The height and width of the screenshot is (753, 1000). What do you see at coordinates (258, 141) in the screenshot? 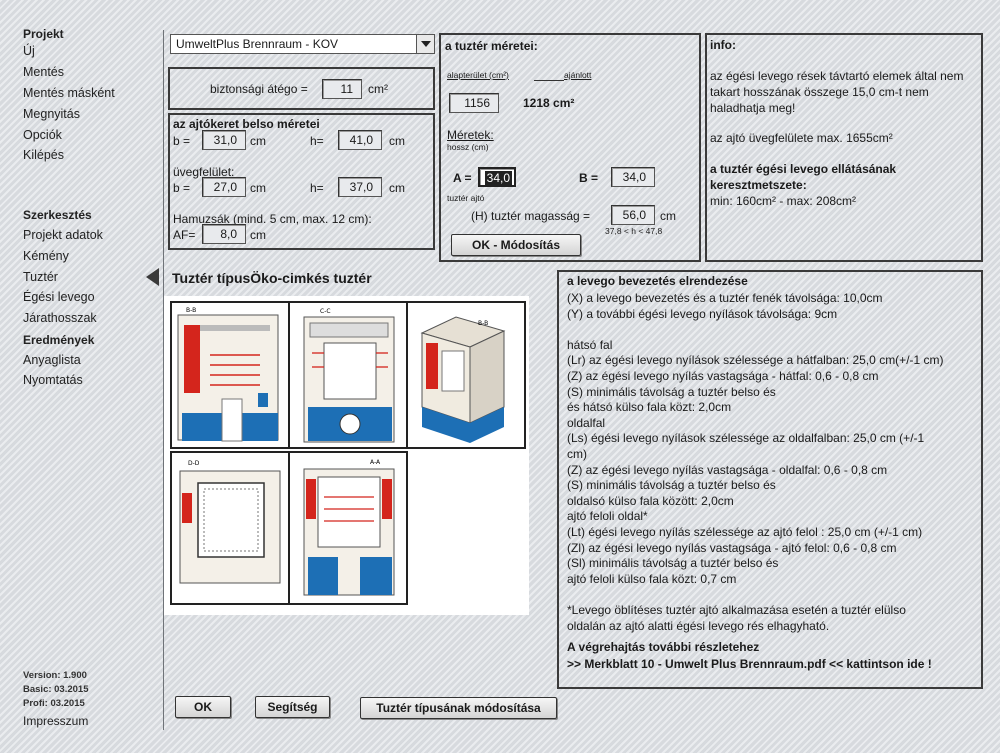
I see `door-b-unit: cm` at bounding box center [258, 141].